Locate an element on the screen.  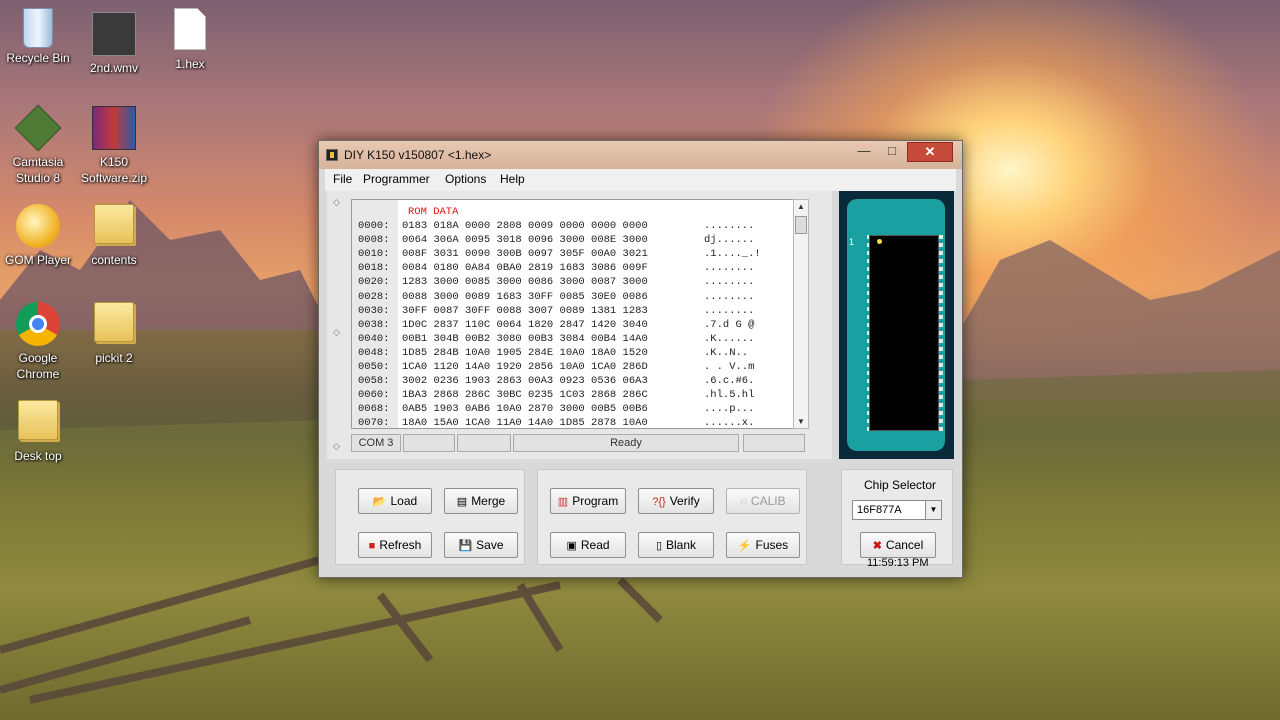
hex-row-address: 0040: is located at coordinates (374, 338).